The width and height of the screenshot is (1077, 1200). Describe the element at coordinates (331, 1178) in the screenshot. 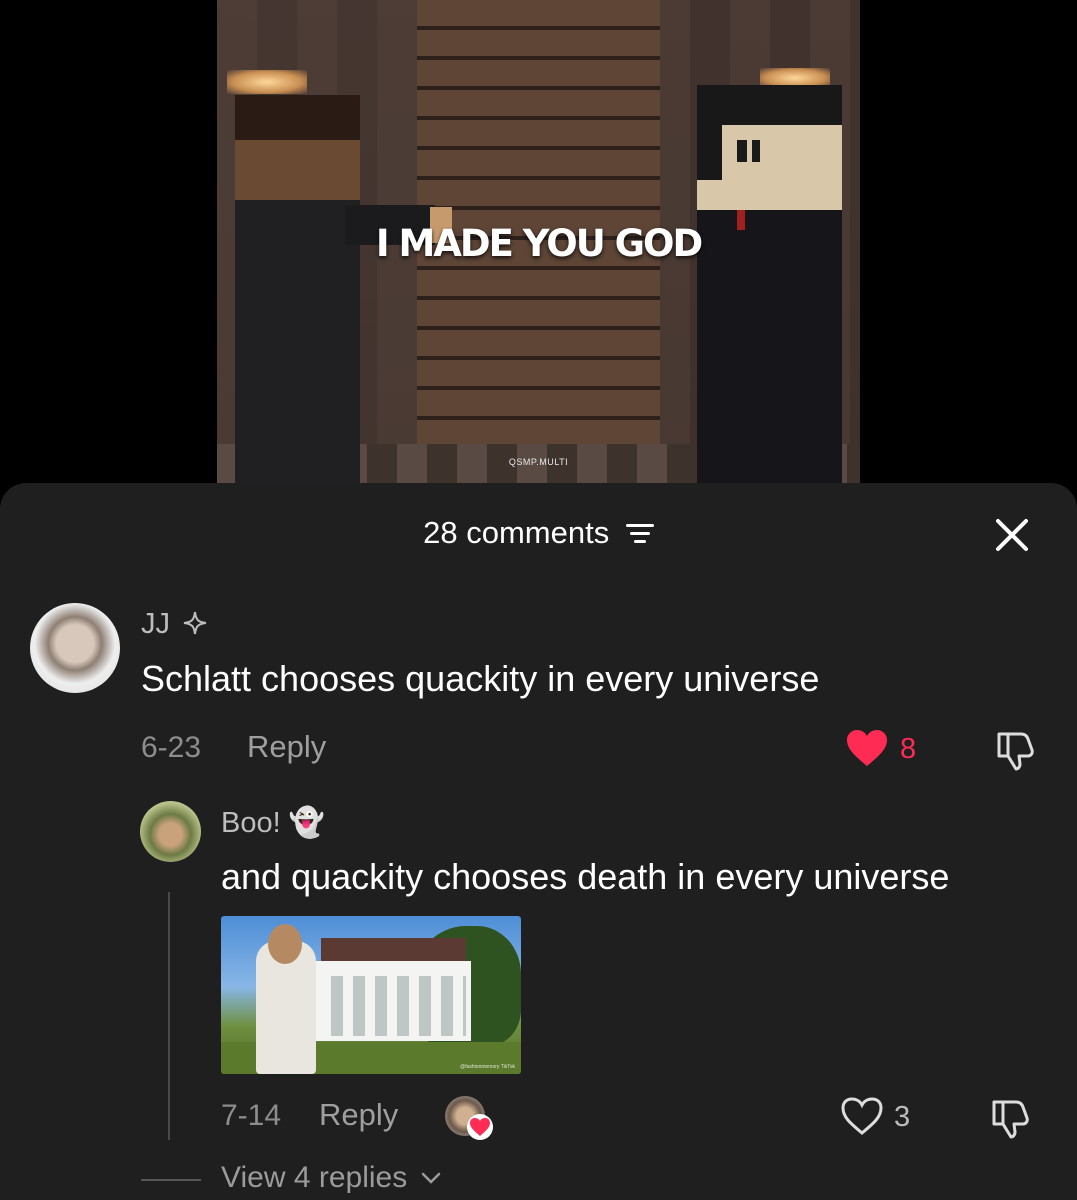

I see `view-replies-button: View 4 replies` at that location.